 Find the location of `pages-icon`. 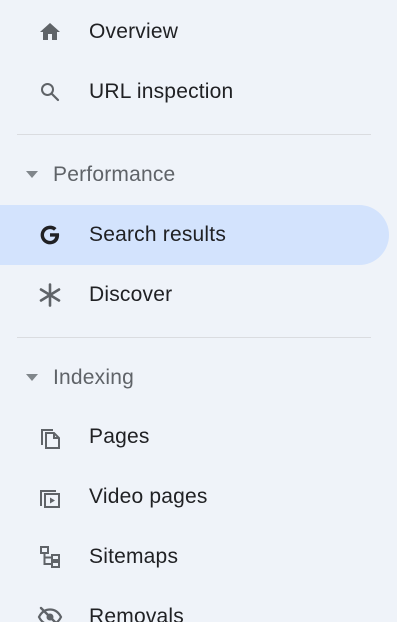

pages-icon is located at coordinates (50, 437).